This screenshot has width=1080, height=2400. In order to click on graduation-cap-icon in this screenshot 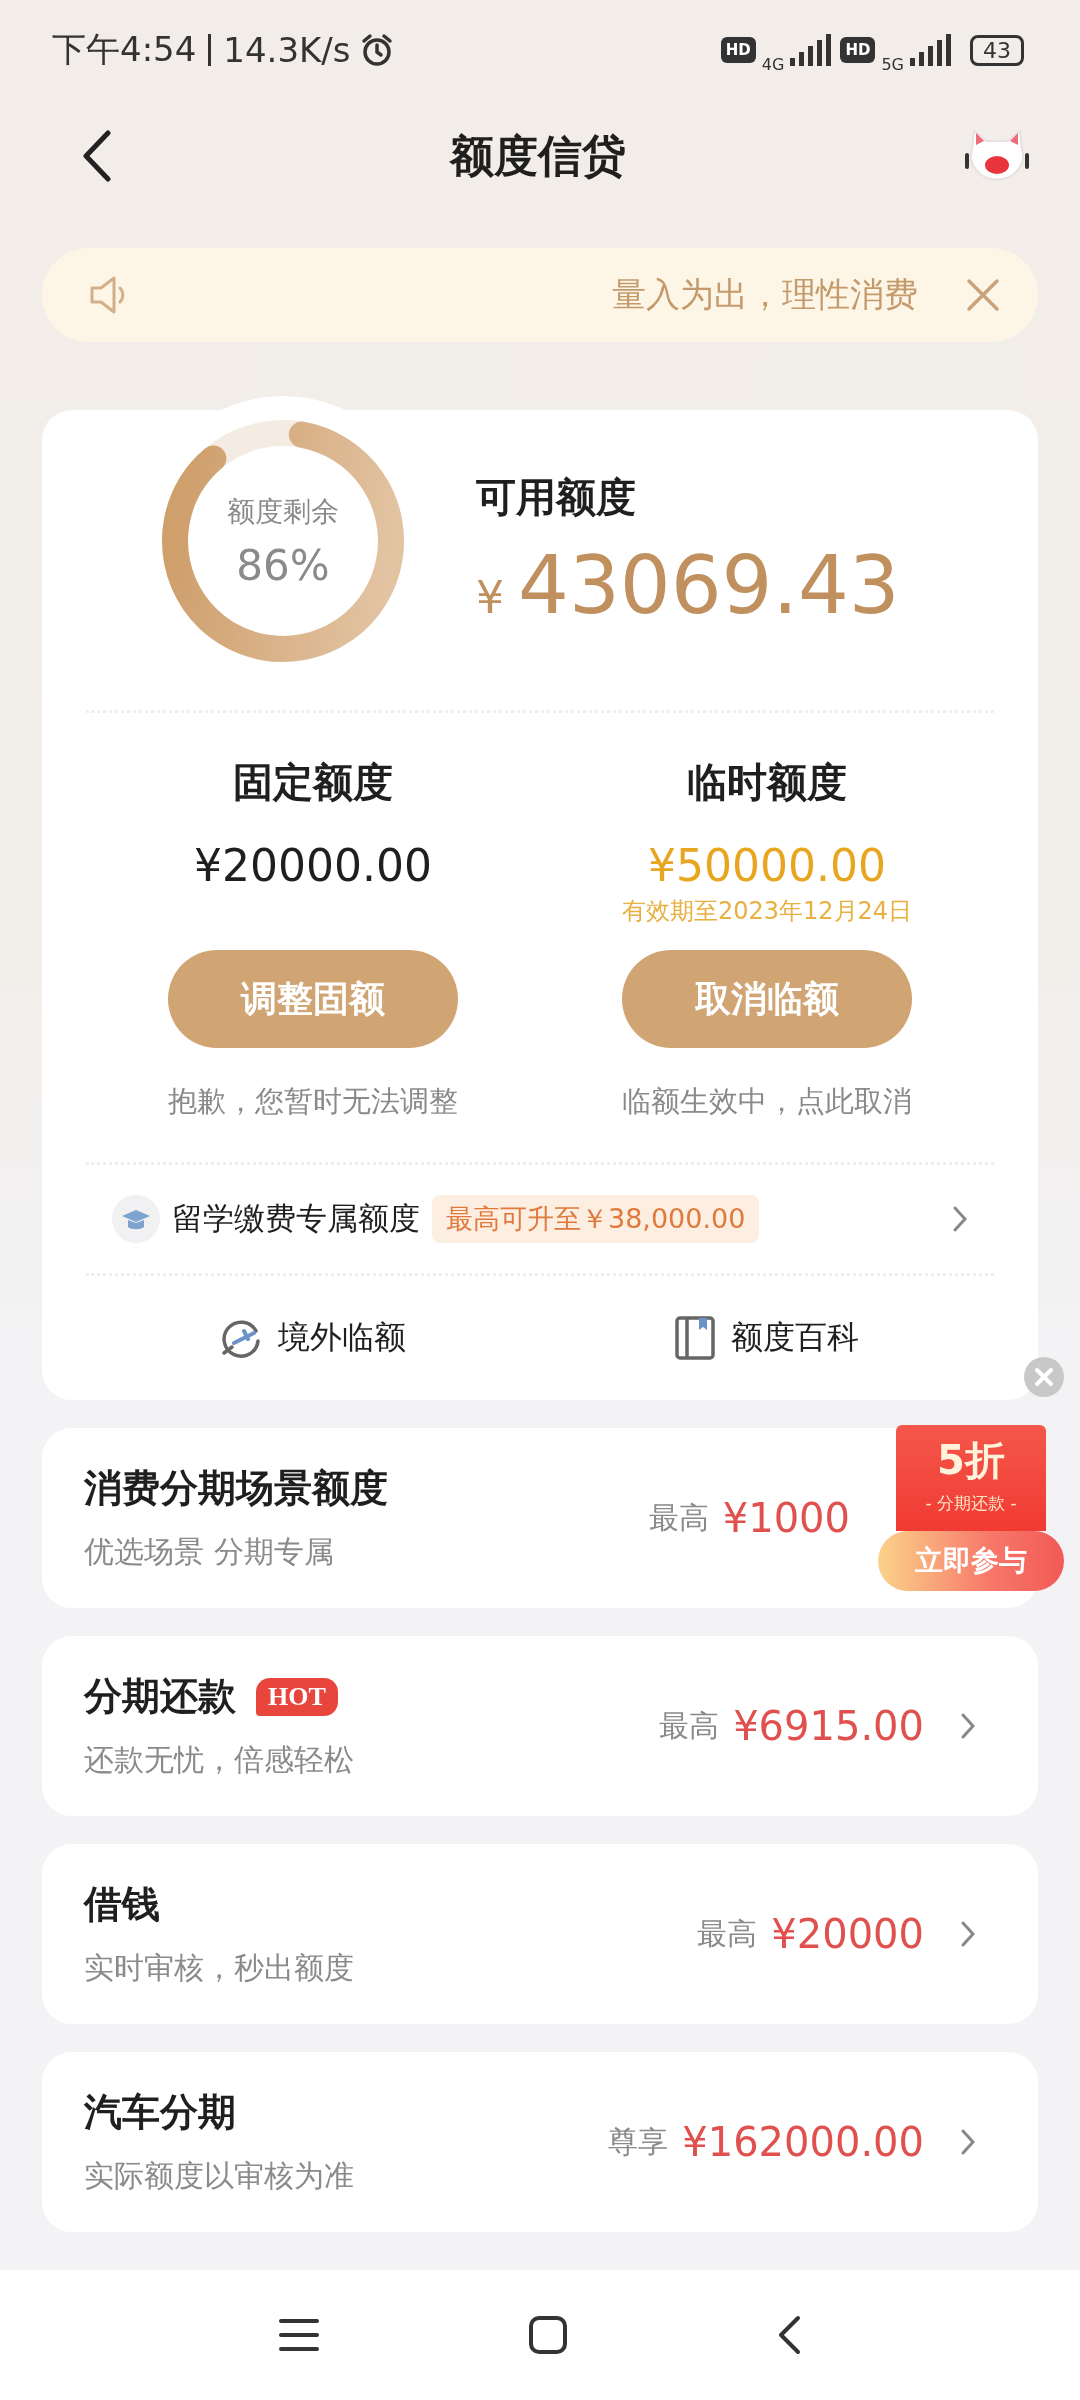, I will do `click(136, 1219)`.